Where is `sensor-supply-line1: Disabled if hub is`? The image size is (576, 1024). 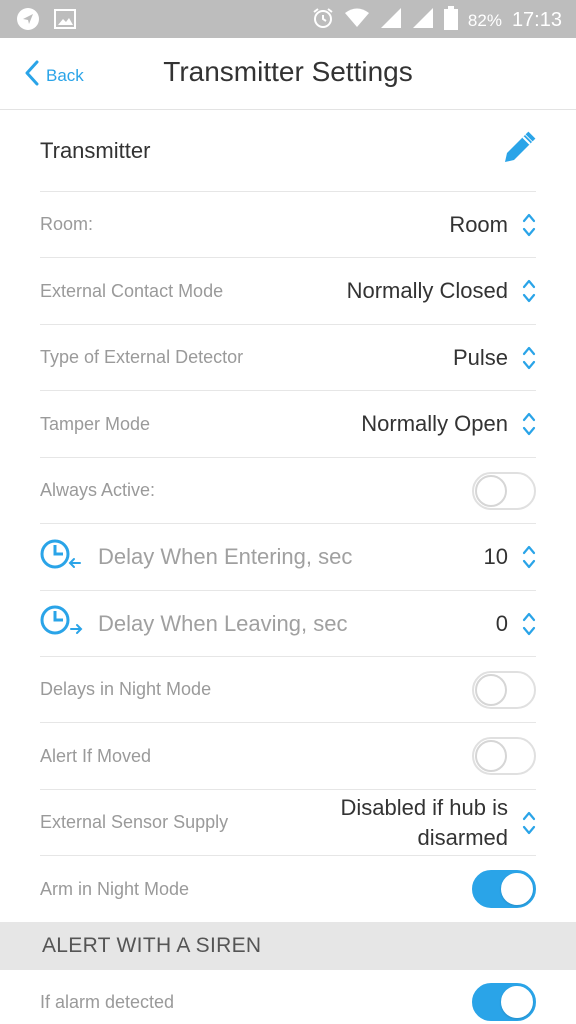 sensor-supply-line1: Disabled if hub is is located at coordinates (424, 807).